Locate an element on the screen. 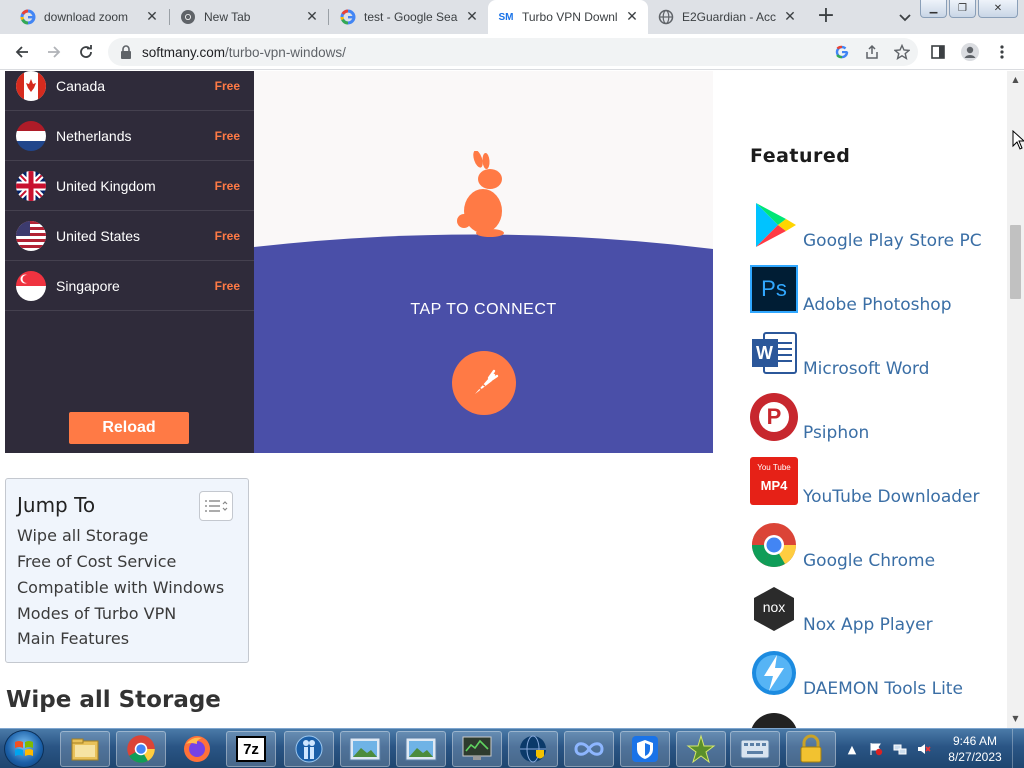 This screenshot has width=1024, height=768. taskbar-monitor is located at coordinates (477, 749).